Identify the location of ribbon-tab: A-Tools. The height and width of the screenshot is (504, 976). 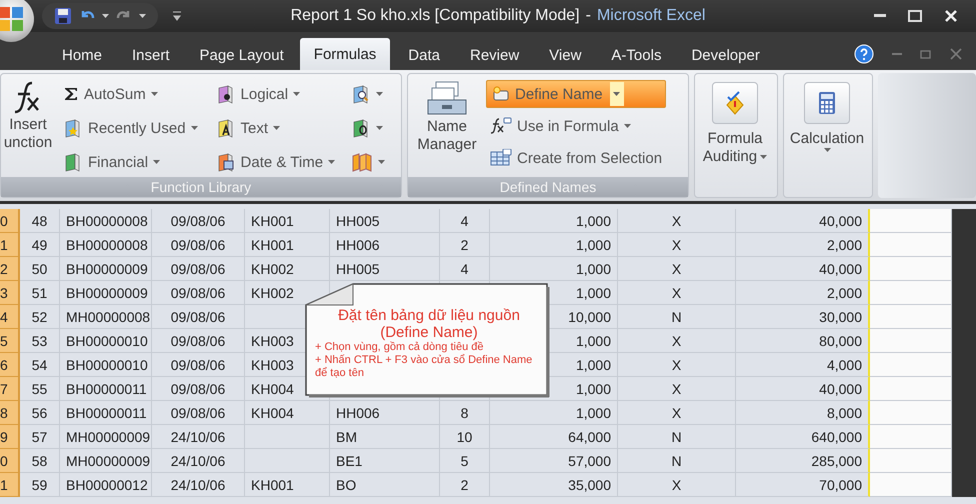
(636, 55).